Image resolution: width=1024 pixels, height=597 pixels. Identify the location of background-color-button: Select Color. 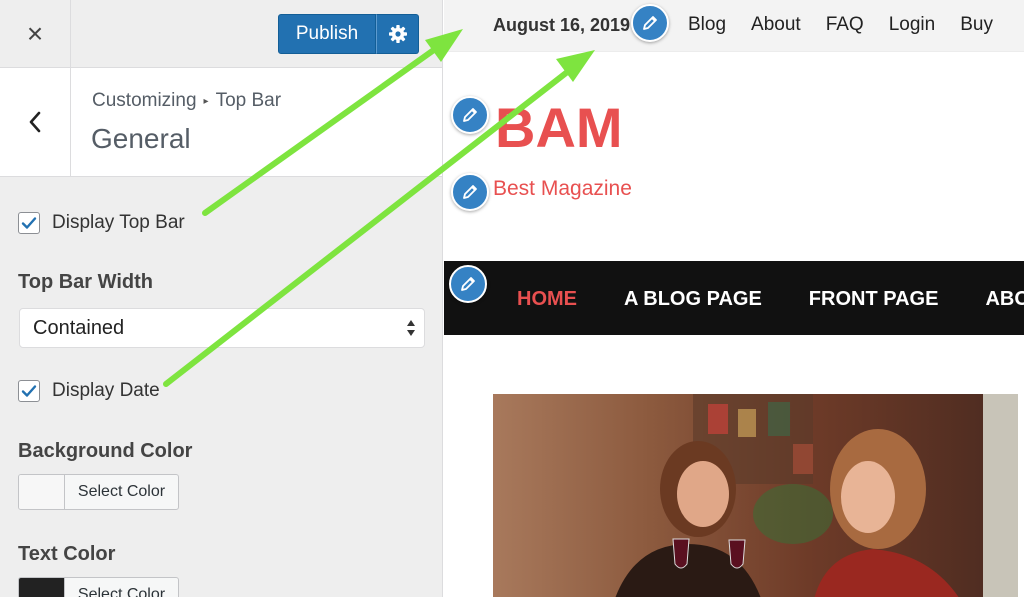
(98, 492).